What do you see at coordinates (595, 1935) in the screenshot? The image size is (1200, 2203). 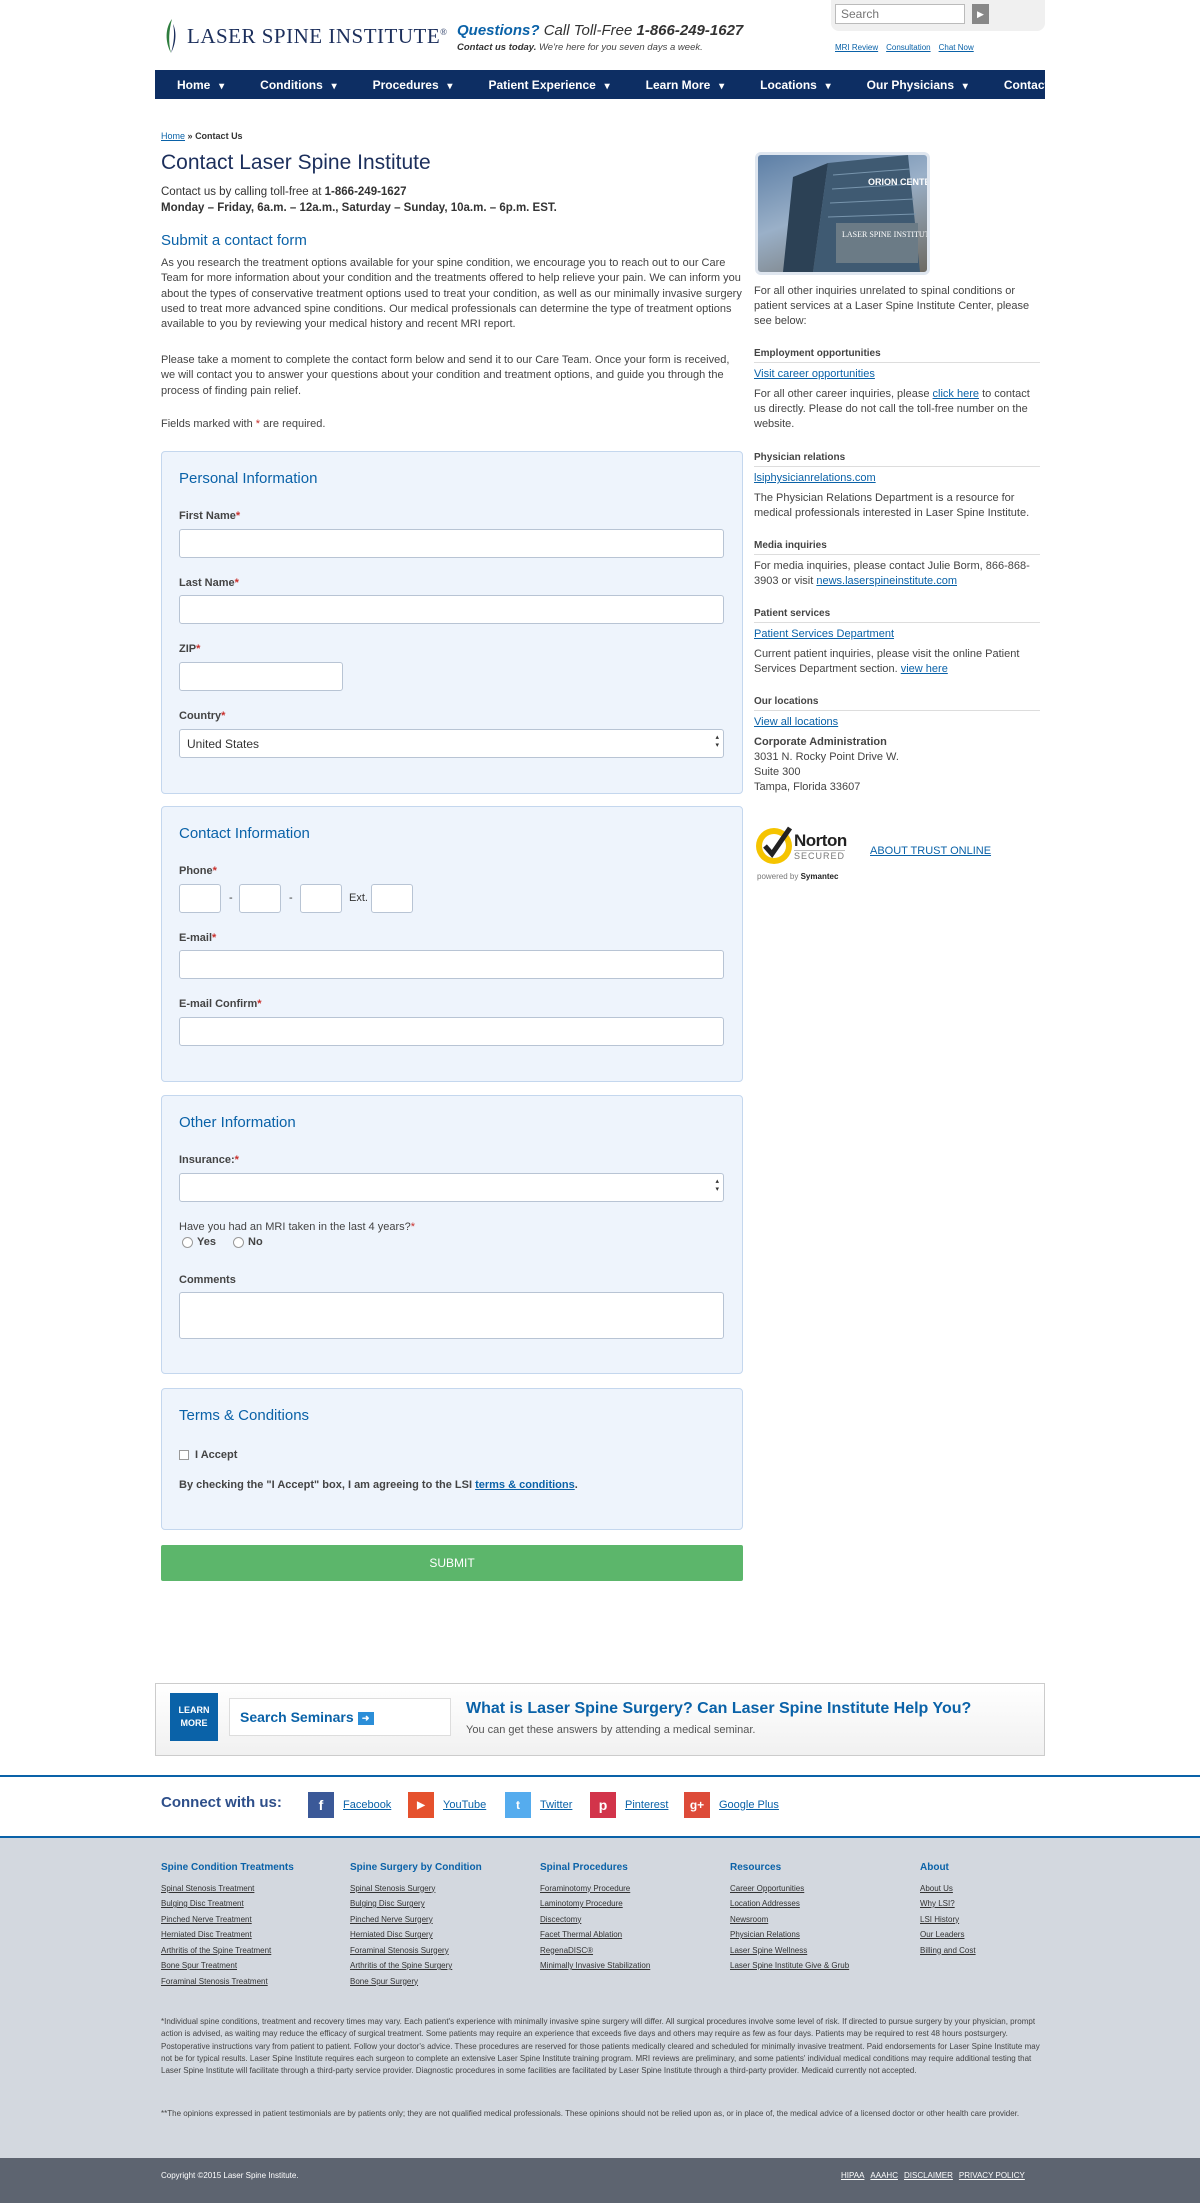 I see `footer-link: Facet Thermal Ablation` at bounding box center [595, 1935].